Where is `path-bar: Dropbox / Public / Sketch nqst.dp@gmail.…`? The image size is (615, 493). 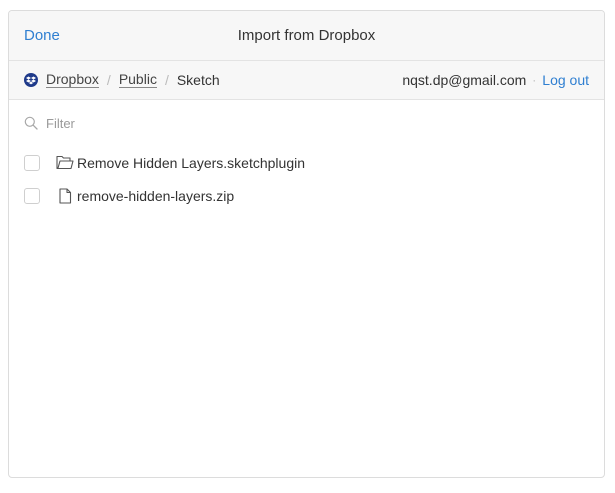 path-bar: Dropbox / Public / Sketch nqst.dp@gmail.… is located at coordinates (306, 80).